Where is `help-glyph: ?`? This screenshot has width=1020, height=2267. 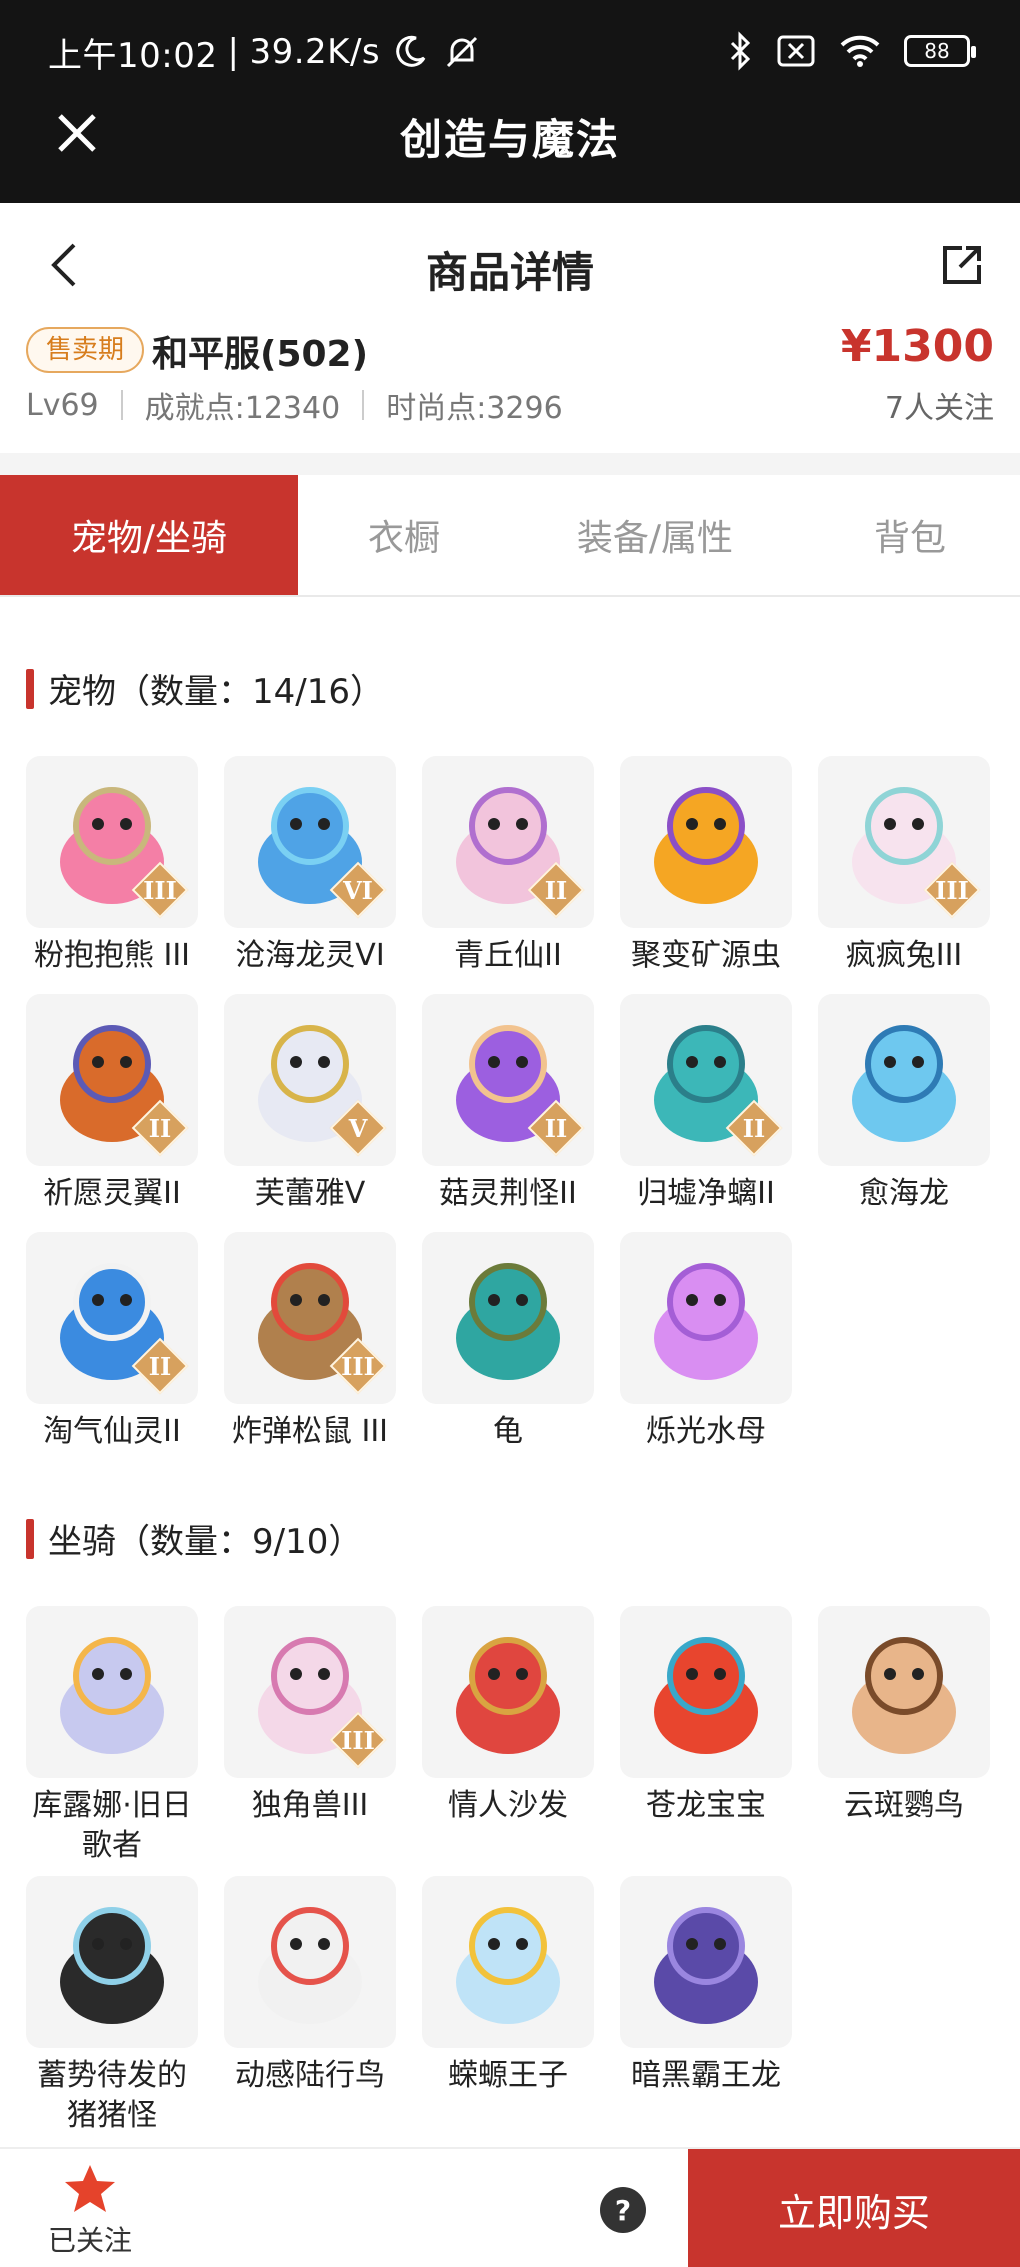
help-glyph: ? is located at coordinates (623, 2210).